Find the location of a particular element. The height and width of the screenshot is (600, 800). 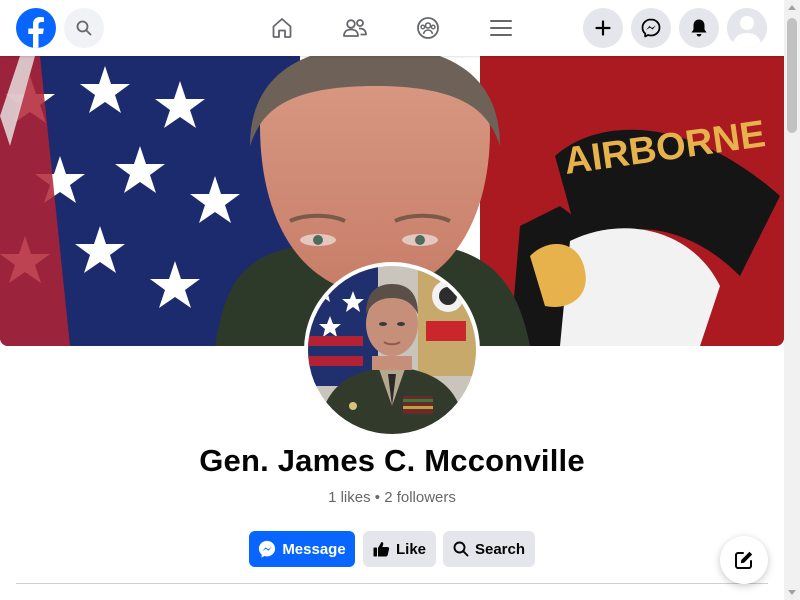

account-avatar-icon is located at coordinates (747, 28).